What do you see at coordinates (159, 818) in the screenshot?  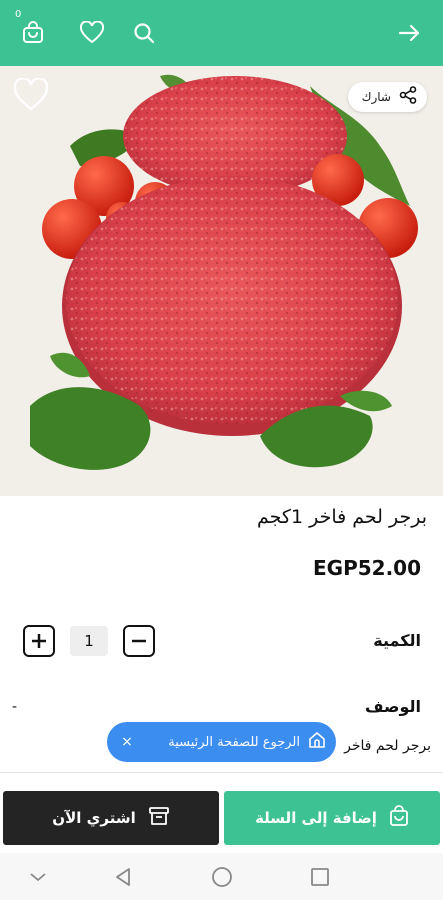 I see `archive-box-icon` at bounding box center [159, 818].